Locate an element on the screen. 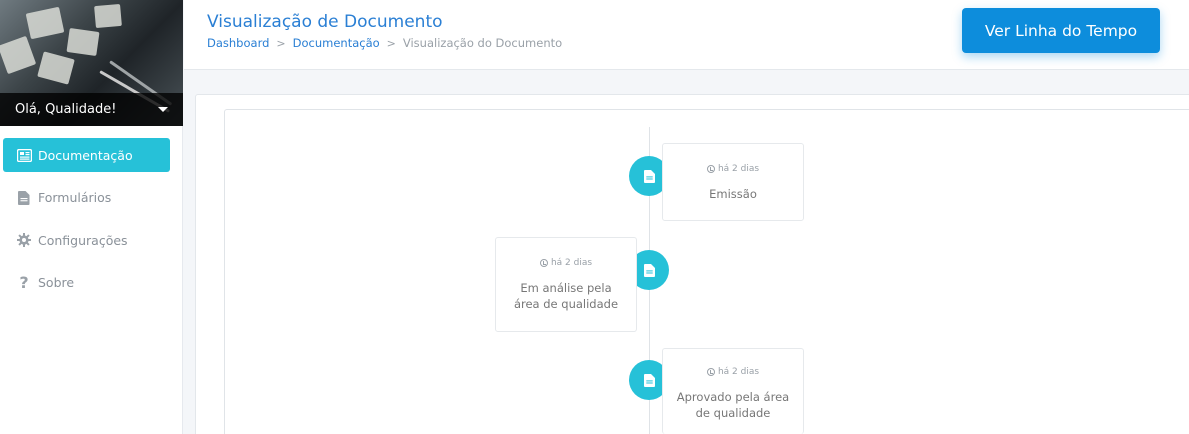 This screenshot has height=434, width=1189. timeline-label: Aprovado pela área de qualidade is located at coordinates (733, 405).